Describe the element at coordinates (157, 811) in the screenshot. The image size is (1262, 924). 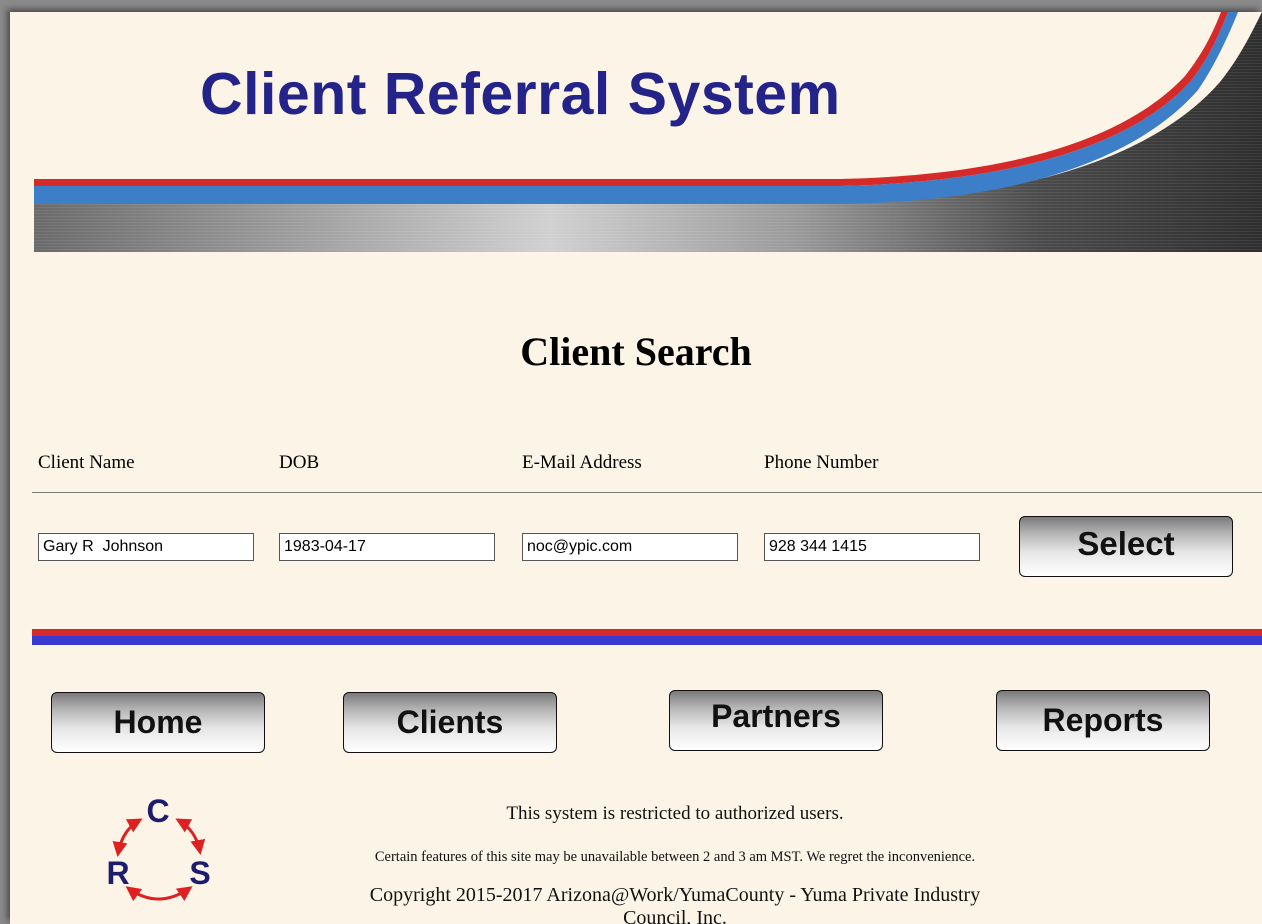
I see `logo-letter-c: C` at that location.